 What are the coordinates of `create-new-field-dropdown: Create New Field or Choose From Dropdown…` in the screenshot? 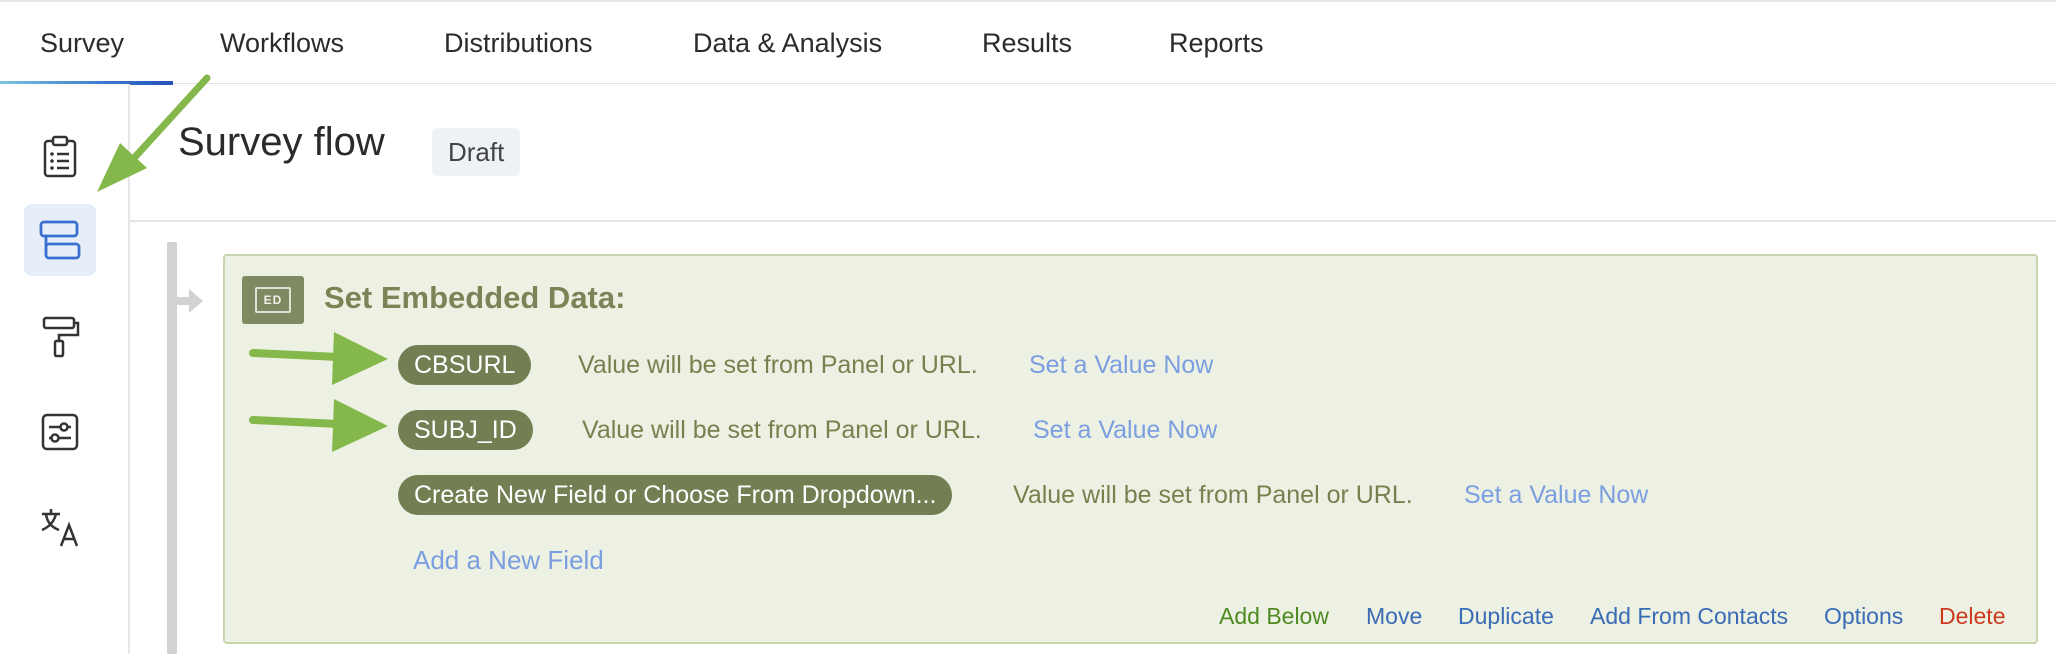 It's located at (675, 495).